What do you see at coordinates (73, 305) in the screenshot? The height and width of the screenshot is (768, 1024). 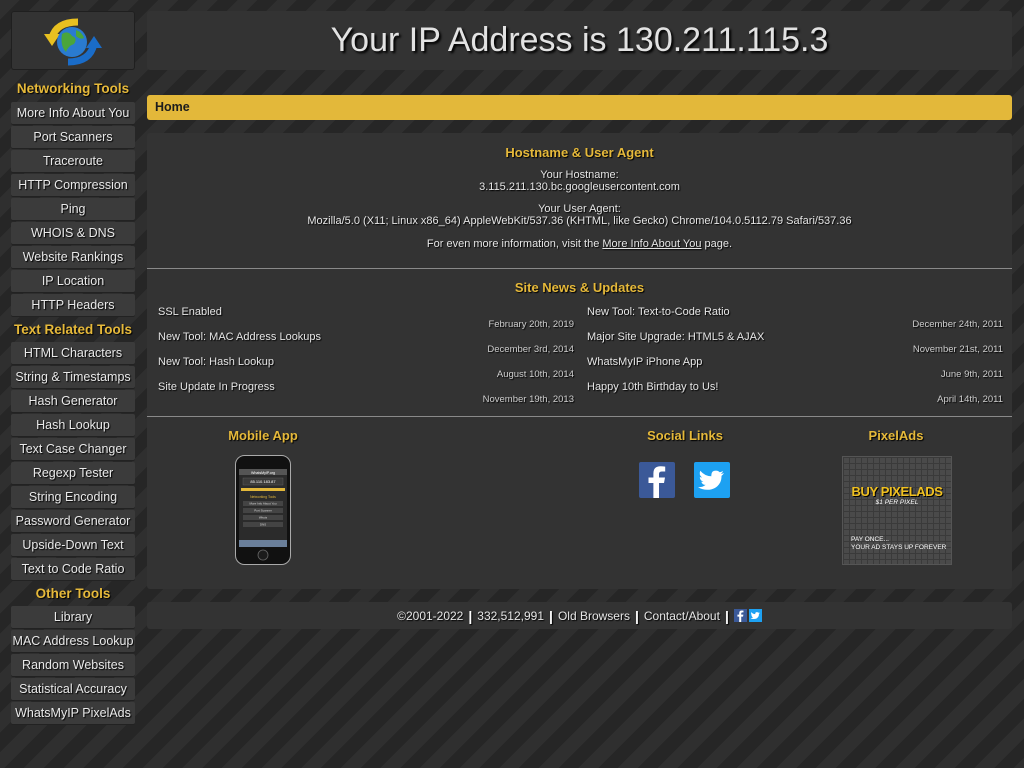 I see `nav-http-headers: HTTP Headers` at bounding box center [73, 305].